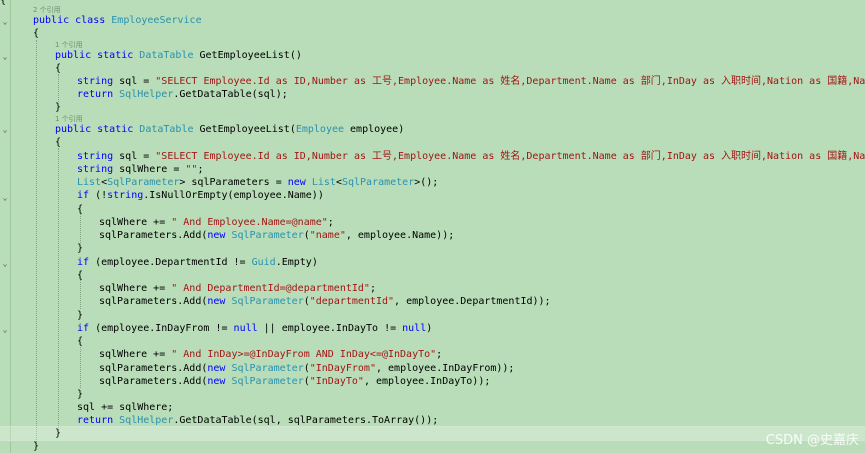 This screenshot has width=865, height=453. What do you see at coordinates (432, 169) in the screenshot?
I see `code-line: string sqlWhere = "";` at bounding box center [432, 169].